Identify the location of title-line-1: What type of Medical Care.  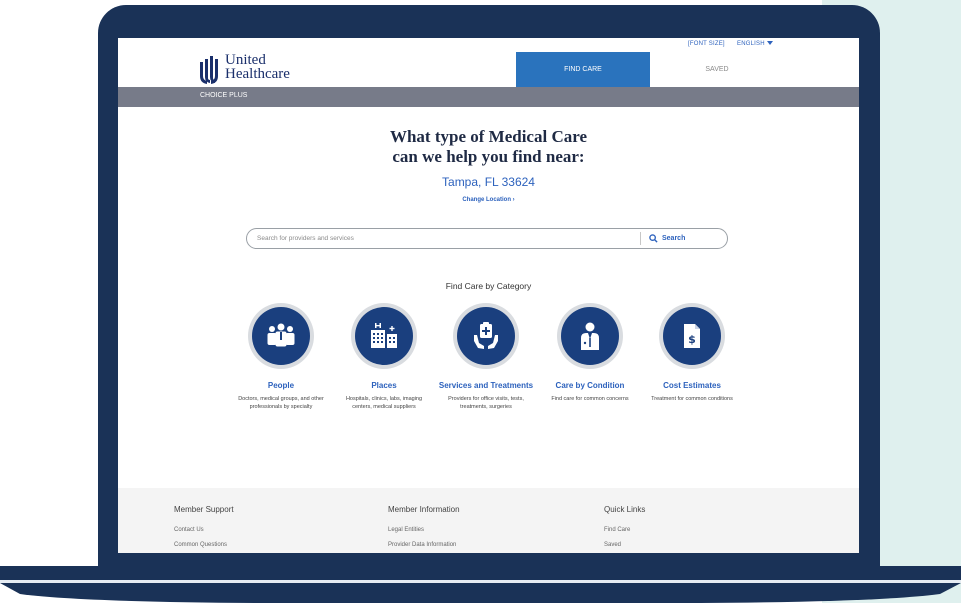
(488, 136).